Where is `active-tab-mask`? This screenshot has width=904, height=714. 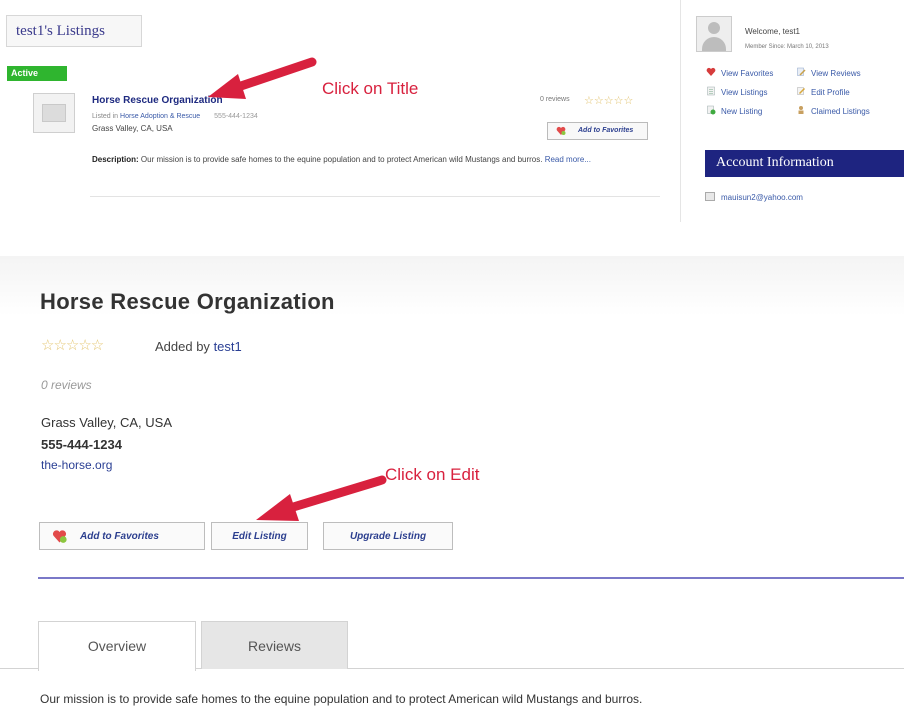 active-tab-mask is located at coordinates (117, 669).